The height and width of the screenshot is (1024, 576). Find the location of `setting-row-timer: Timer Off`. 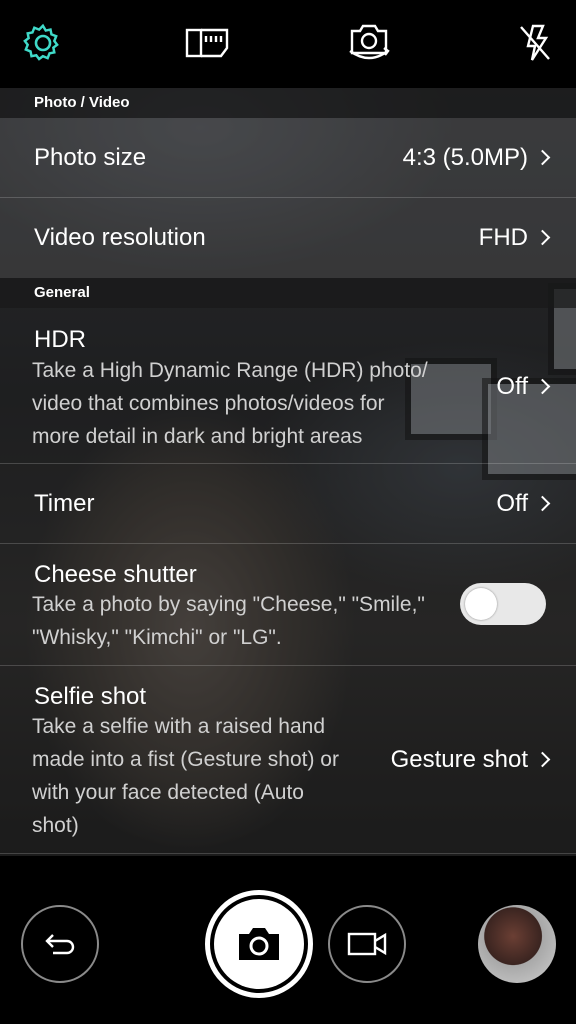

setting-row-timer: Timer Off is located at coordinates (288, 504).